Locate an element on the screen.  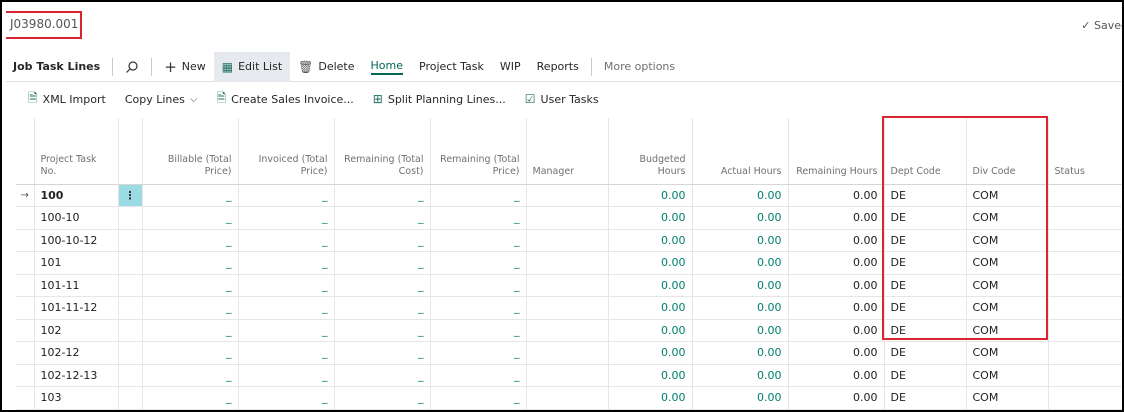
table-row: 100-10 _ _ _ _ 0.00 0.00 0.00 DE COM is located at coordinates (569, 218).